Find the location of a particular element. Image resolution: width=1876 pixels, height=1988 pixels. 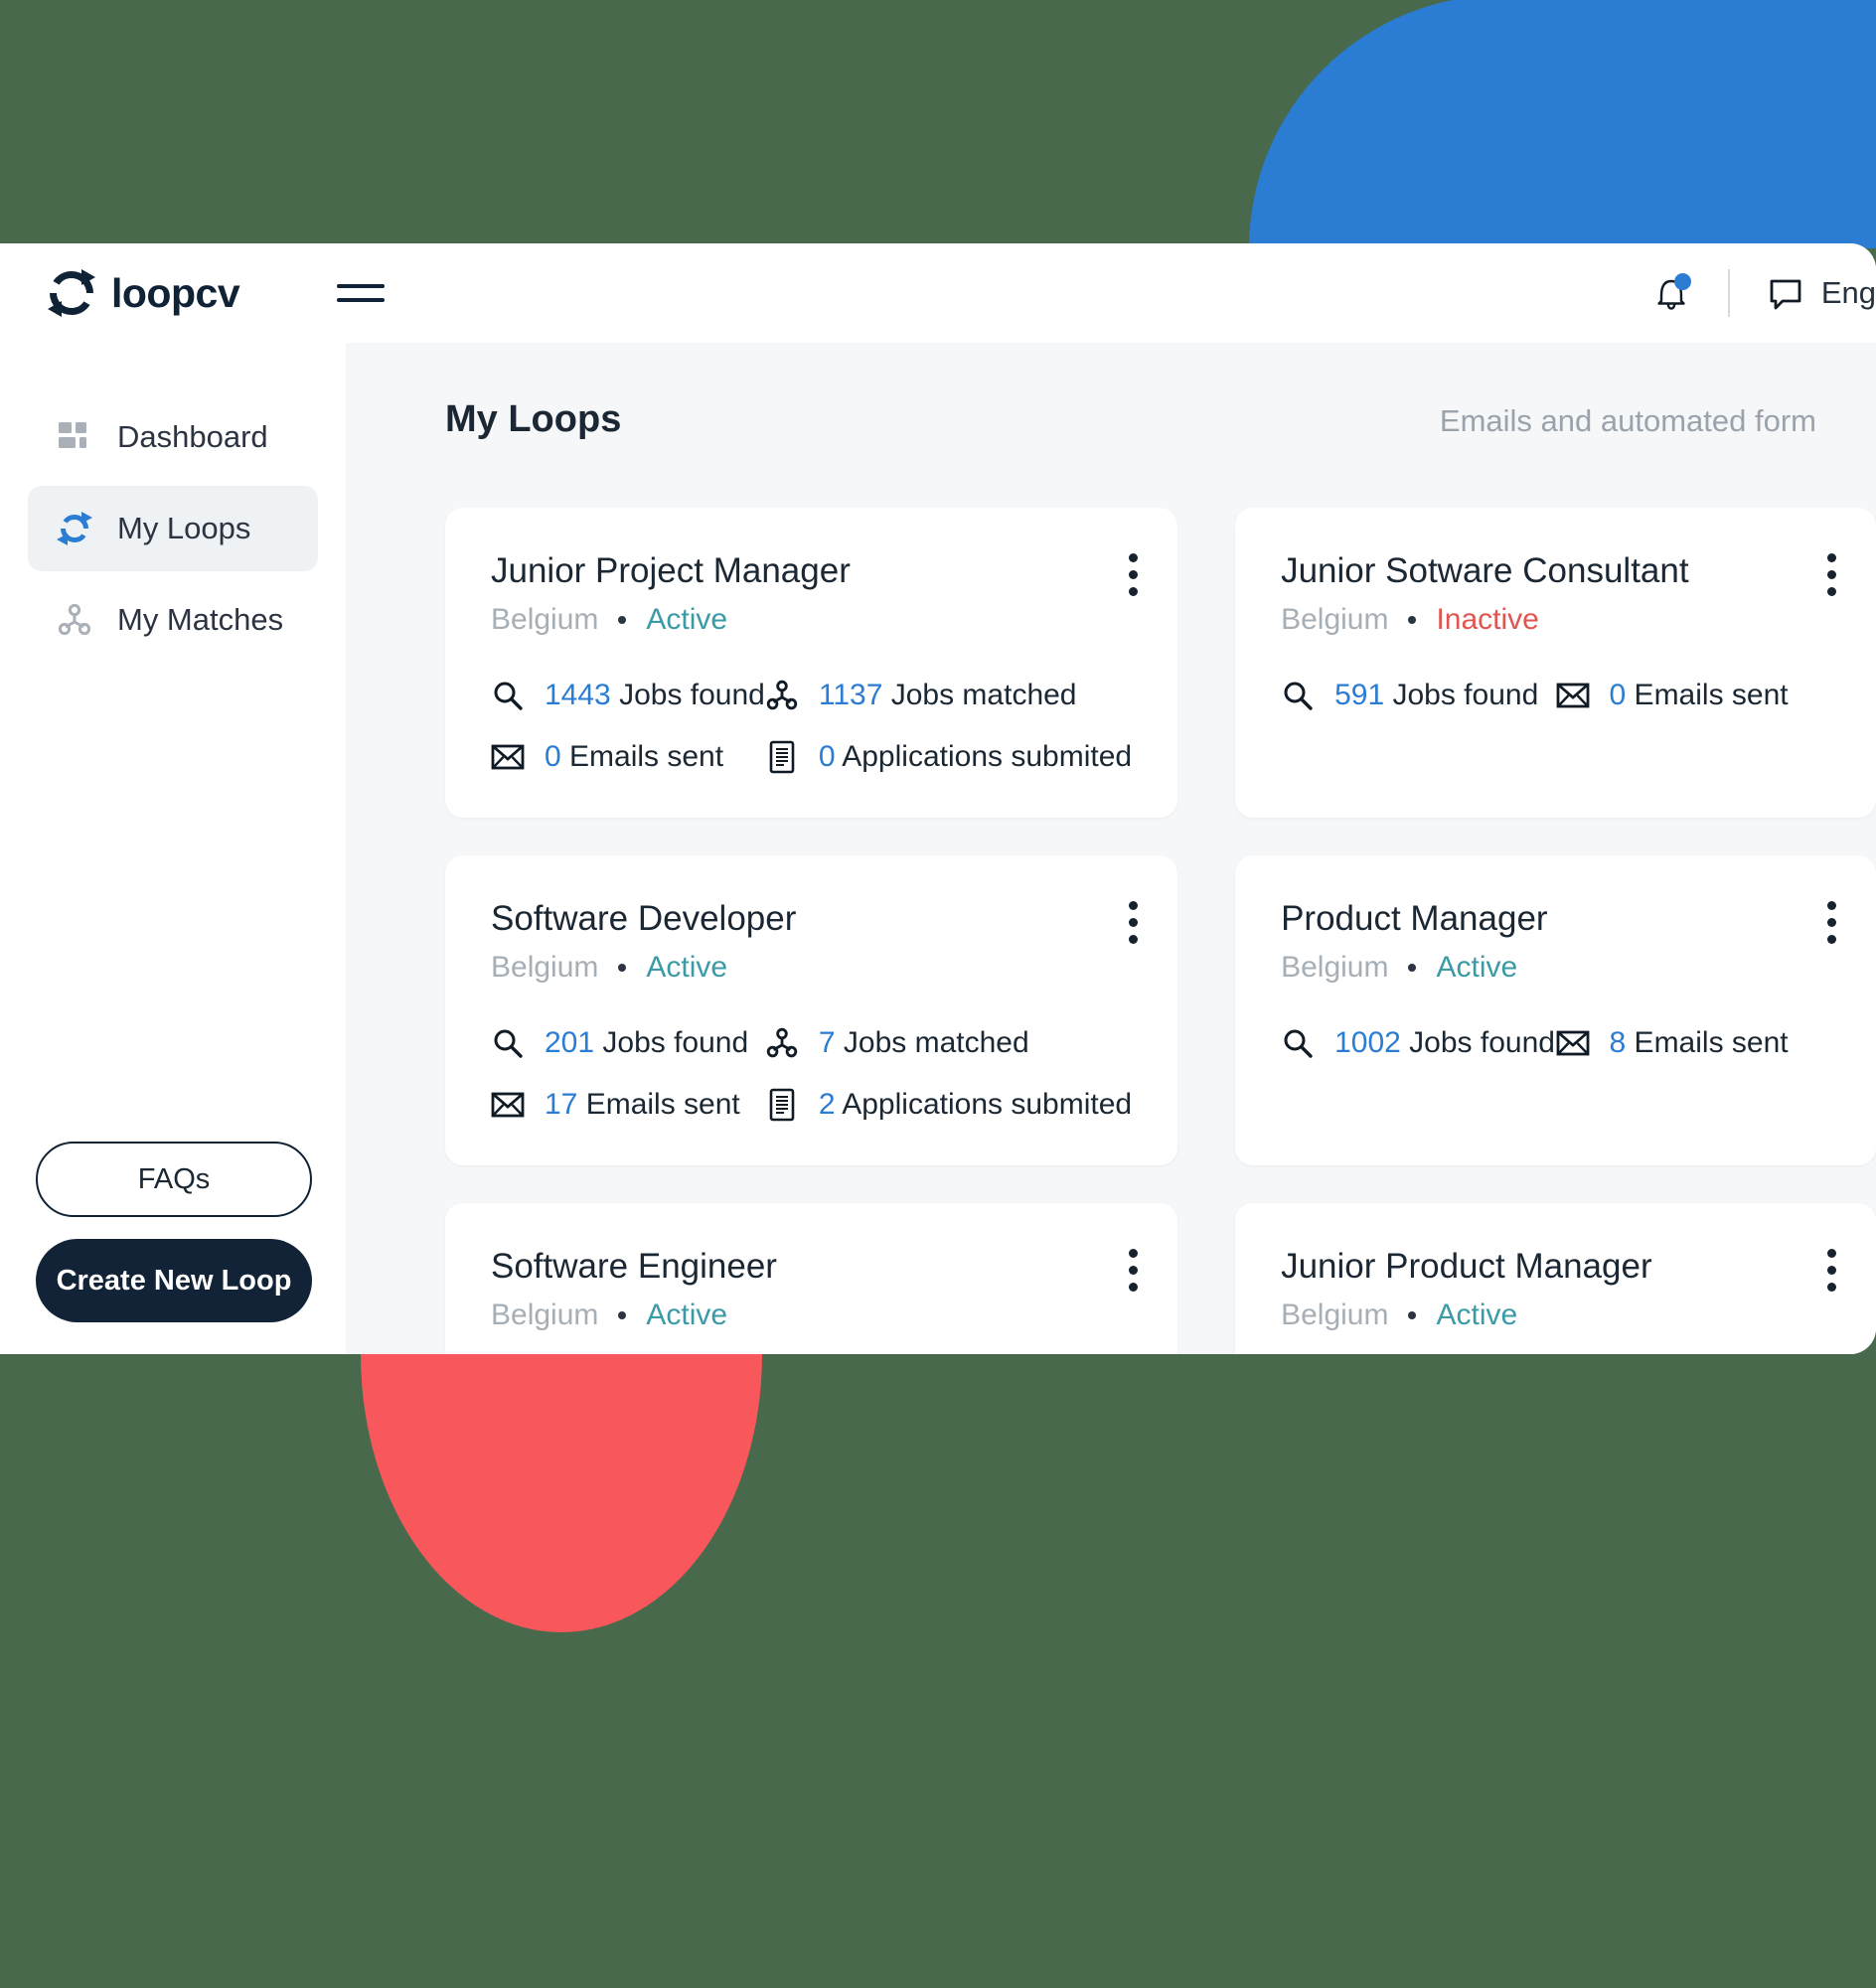

loop-card-stats: 591 Jobs found 0 Emails sent is located at coordinates (1556, 695).